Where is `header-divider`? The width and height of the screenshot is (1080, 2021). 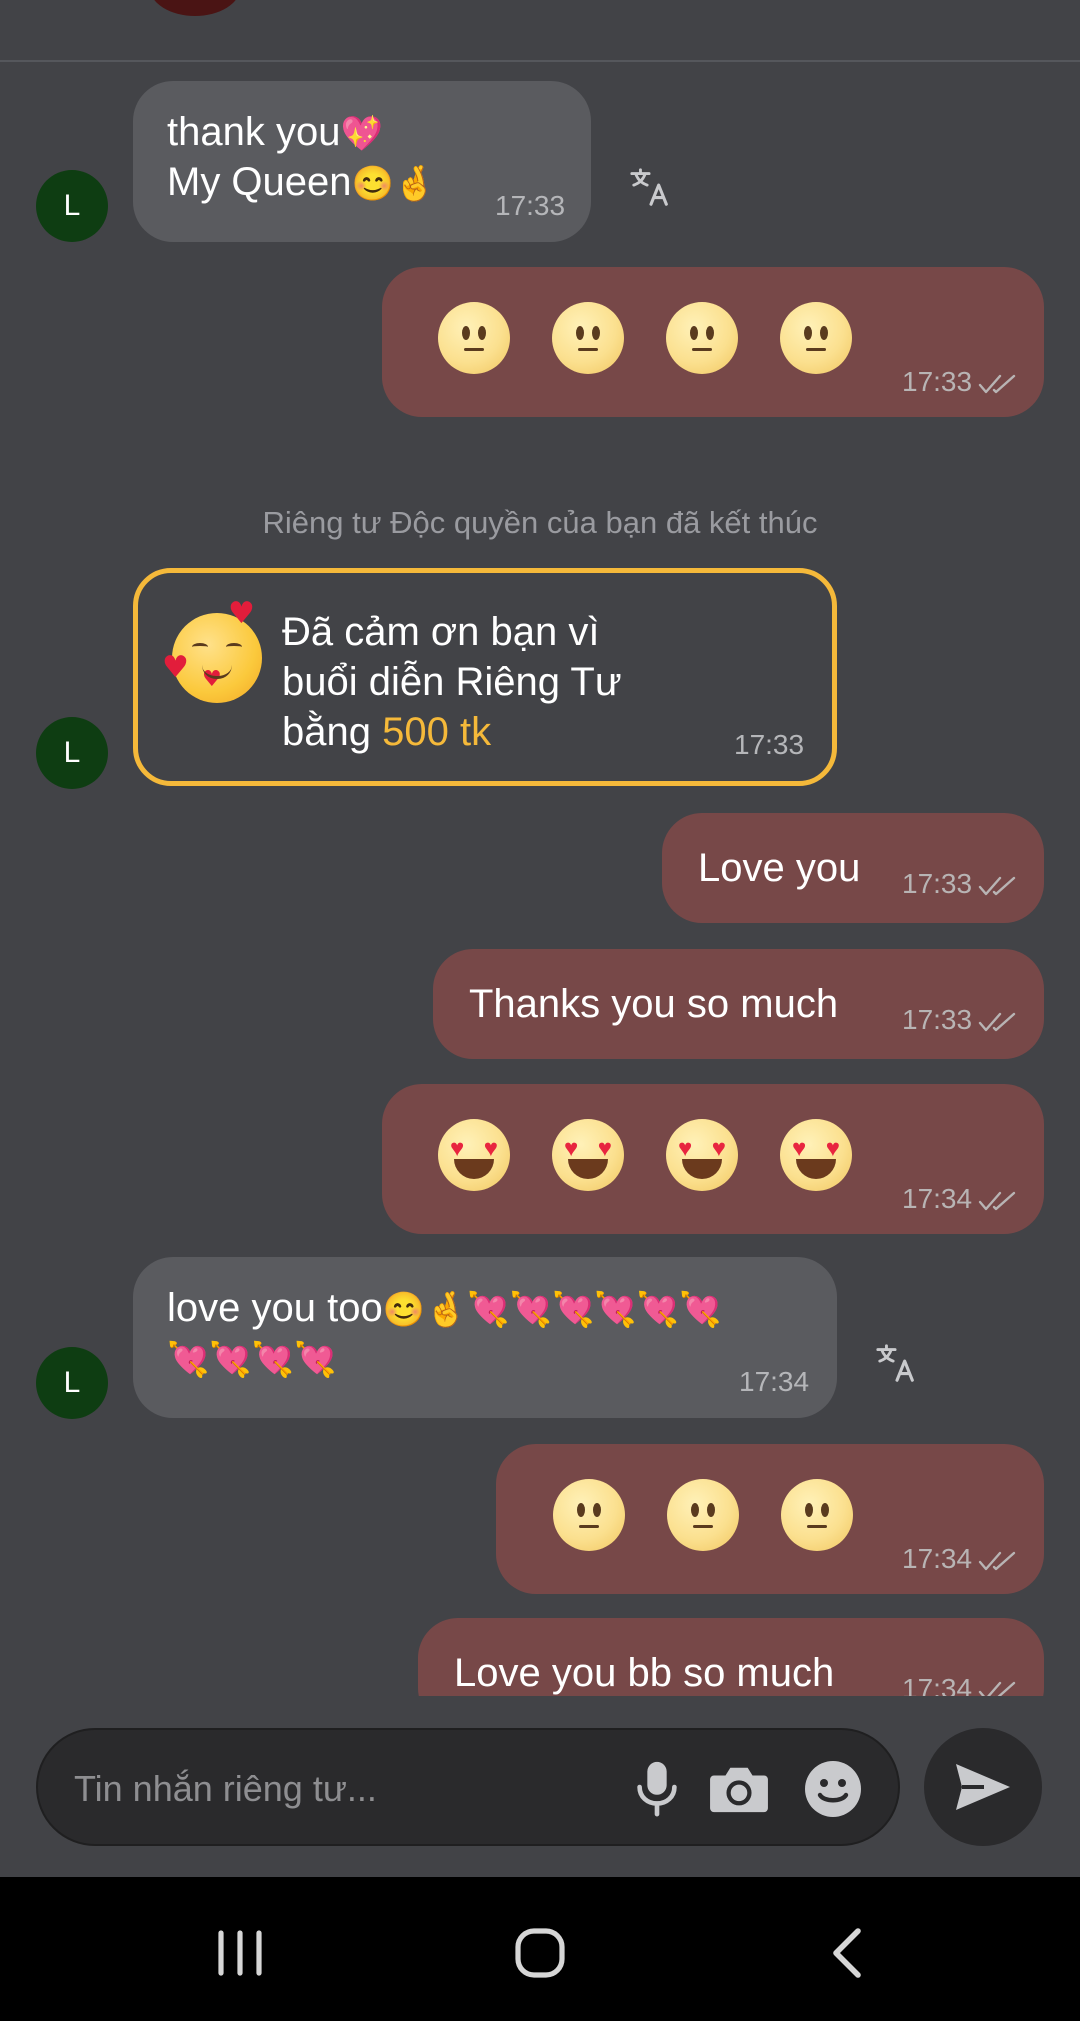
header-divider is located at coordinates (540, 61).